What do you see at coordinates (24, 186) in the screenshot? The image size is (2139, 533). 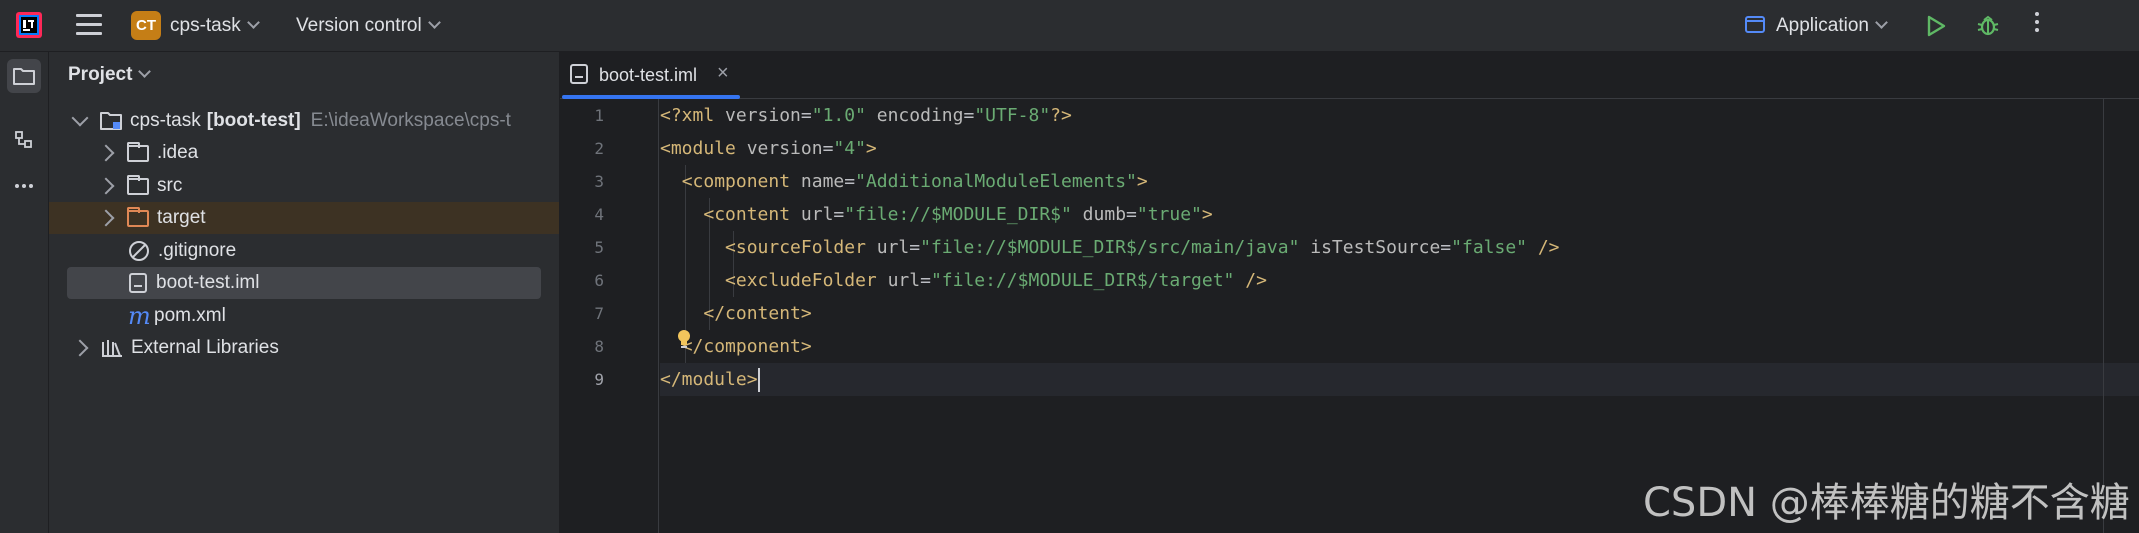 I see `more-tool-windows-icon` at bounding box center [24, 186].